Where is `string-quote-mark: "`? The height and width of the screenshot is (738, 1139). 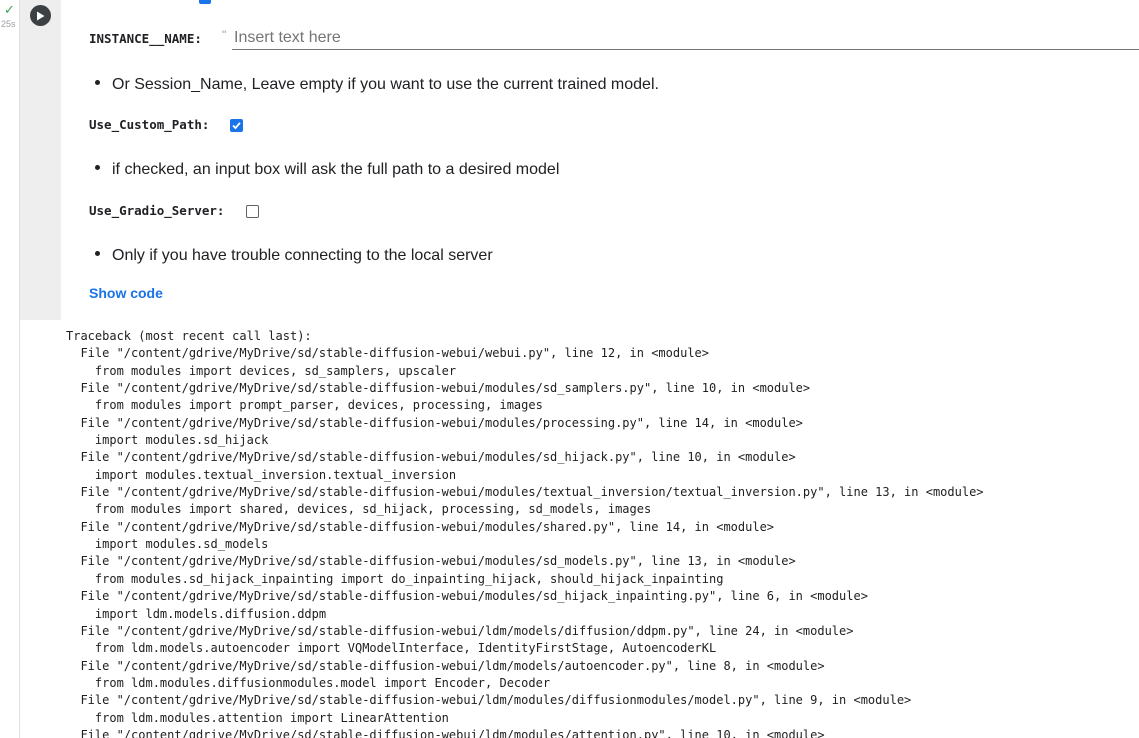
string-quote-mark: " is located at coordinates (224, 35).